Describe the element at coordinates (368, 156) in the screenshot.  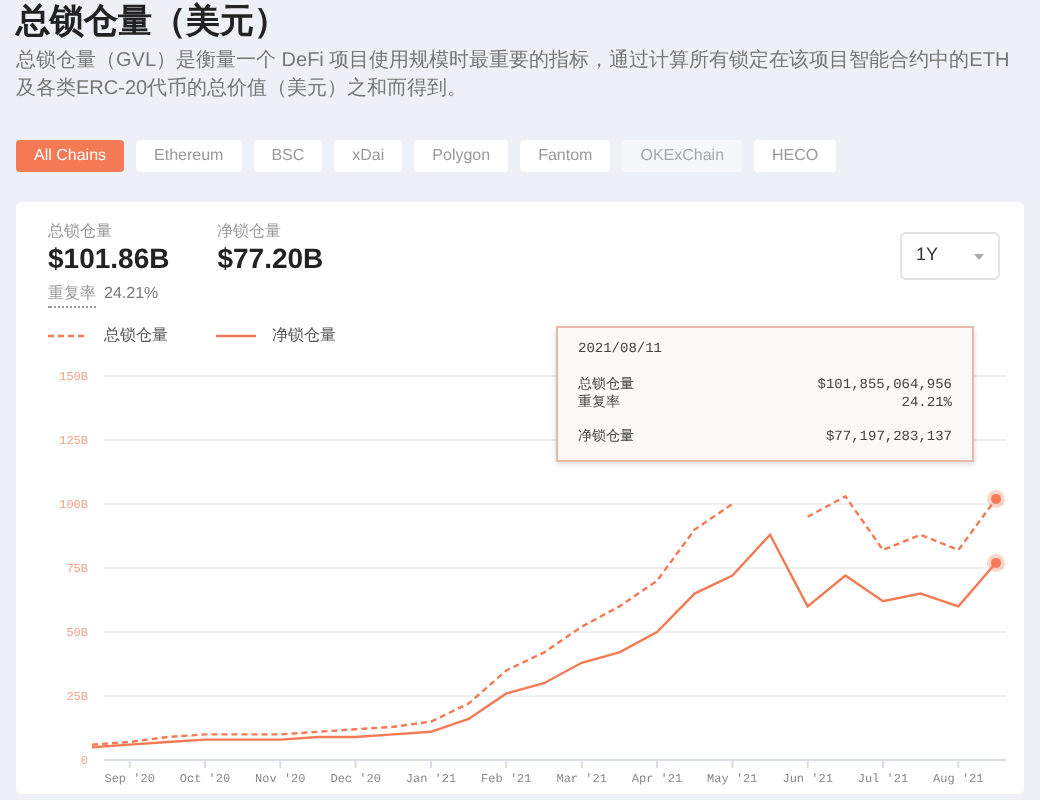
I see `chain-tab: xDai` at that location.